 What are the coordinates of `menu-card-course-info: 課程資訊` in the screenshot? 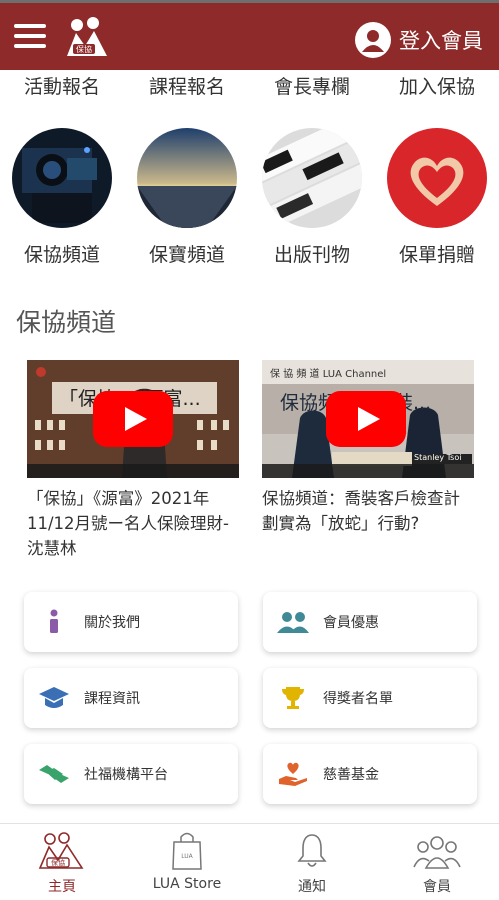 It's located at (131, 698).